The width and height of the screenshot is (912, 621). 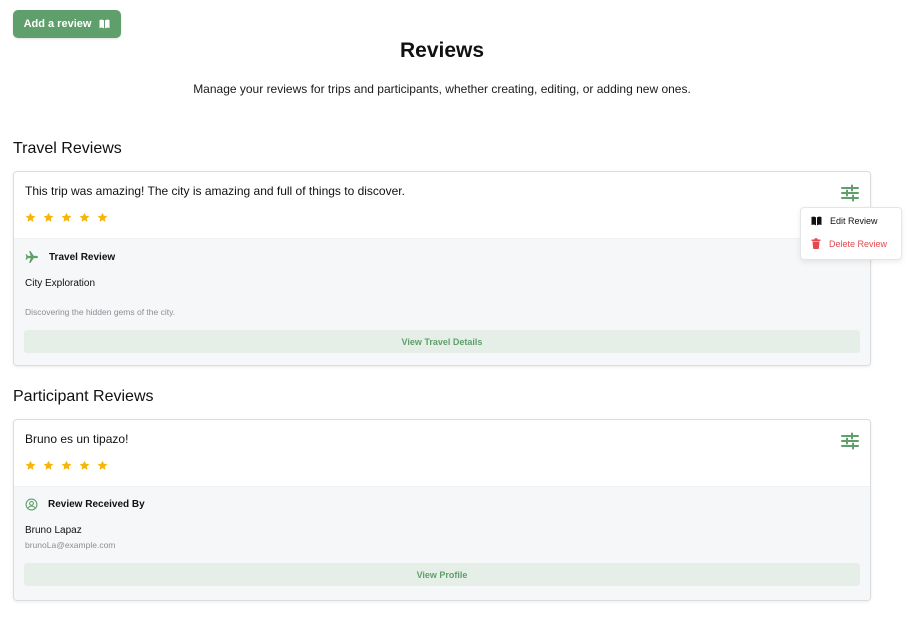 I want to click on edit-review-label: Edit Review, so click(x=854, y=221).